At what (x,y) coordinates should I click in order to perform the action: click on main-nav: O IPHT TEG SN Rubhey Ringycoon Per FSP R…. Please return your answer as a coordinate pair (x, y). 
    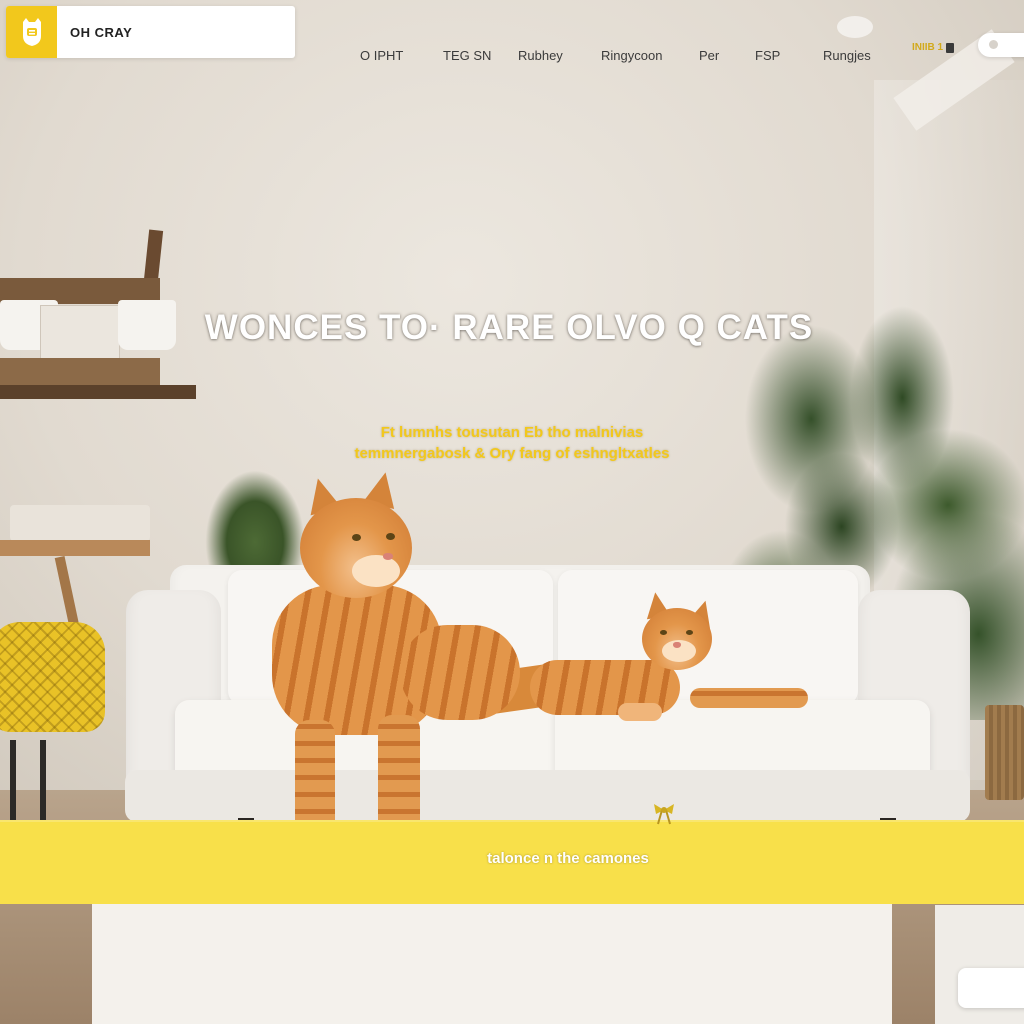
    Looking at the image, I should click on (512, 58).